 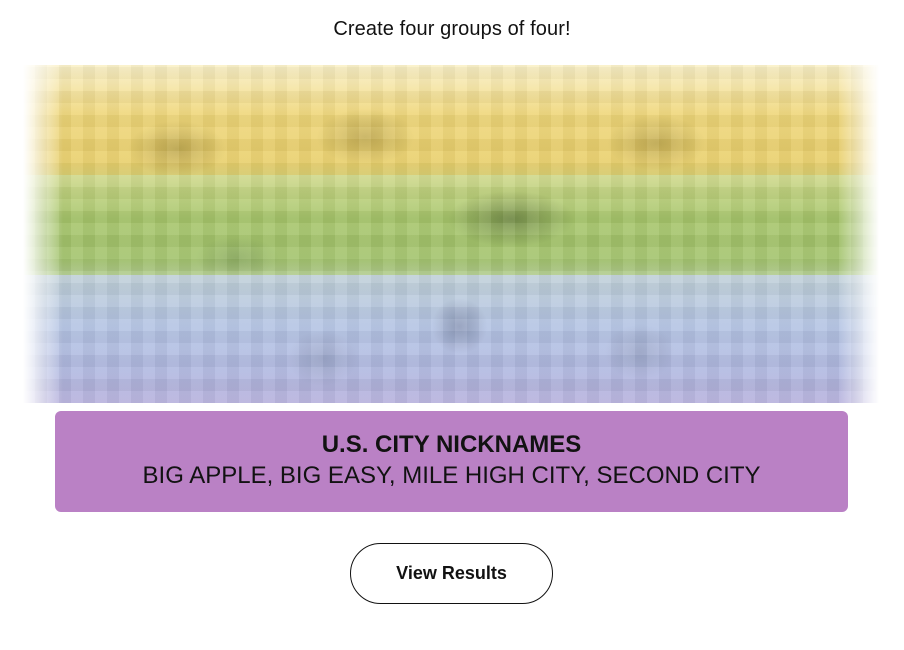 I want to click on instructions-text: Create four groups of four!, so click(x=452, y=29).